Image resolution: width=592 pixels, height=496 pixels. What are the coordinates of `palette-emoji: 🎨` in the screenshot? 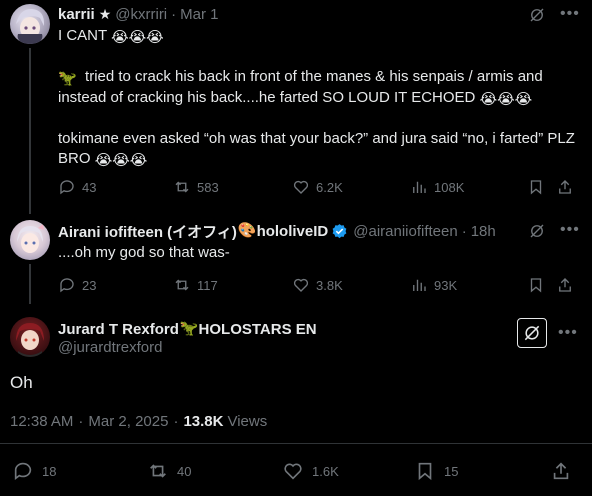 It's located at (247, 230).